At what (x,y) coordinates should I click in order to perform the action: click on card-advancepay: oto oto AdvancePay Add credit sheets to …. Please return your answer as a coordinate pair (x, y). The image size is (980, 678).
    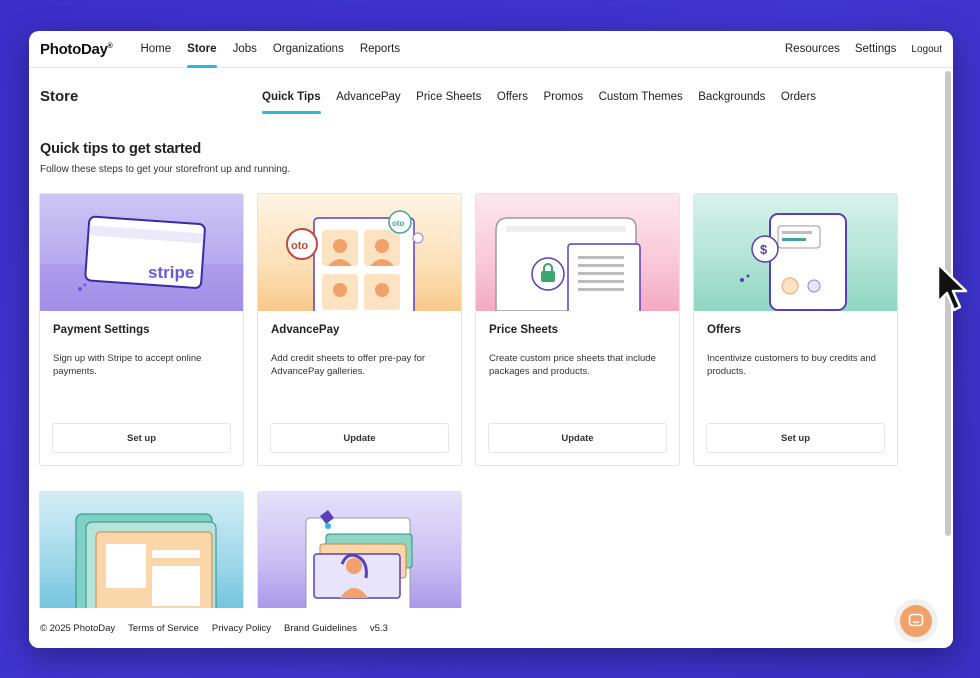
    Looking at the image, I should click on (359, 329).